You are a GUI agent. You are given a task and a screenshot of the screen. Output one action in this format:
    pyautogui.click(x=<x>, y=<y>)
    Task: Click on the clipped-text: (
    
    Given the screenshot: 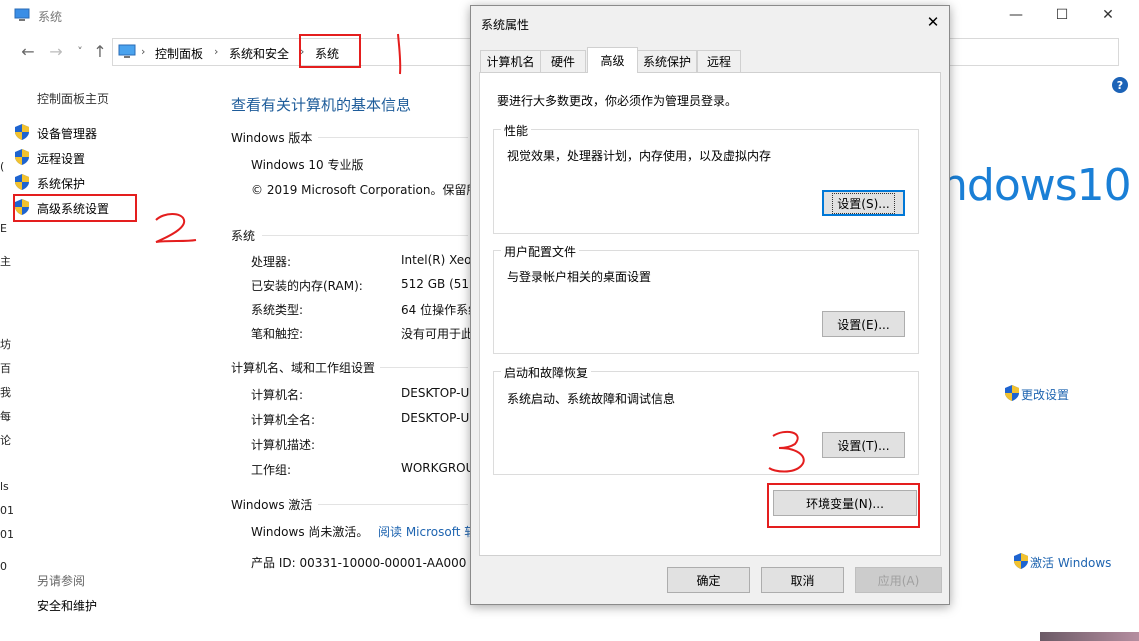 What is the action you would take?
    pyautogui.click(x=2, y=166)
    